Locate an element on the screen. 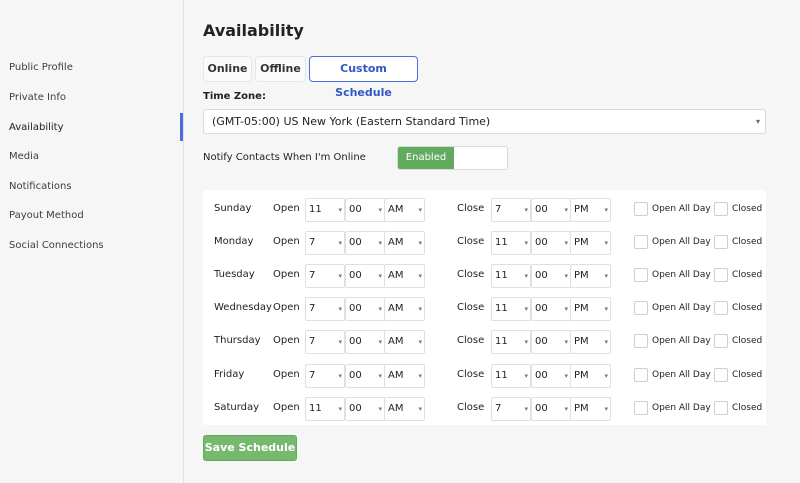 The width and height of the screenshot is (800, 483). sidebar-item-social-connections: Social Connections is located at coordinates (56, 245).